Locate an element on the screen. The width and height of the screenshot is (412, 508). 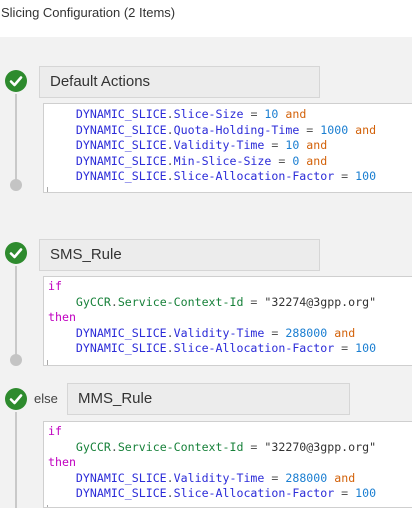
code-token: Min-Slice-Size is located at coordinates (222, 160).